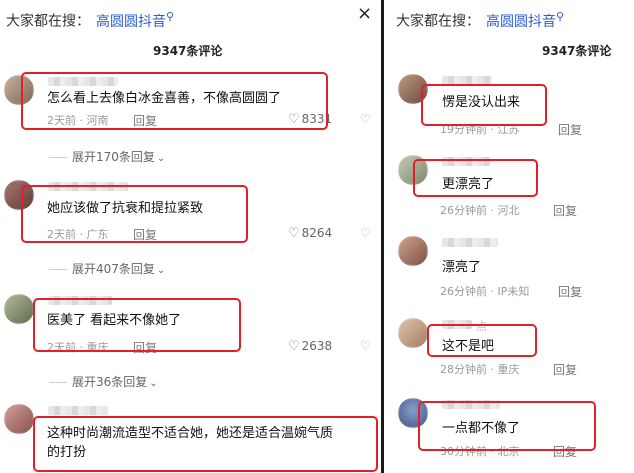  Describe the element at coordinates (317, 233) in the screenshot. I see `like-count: 8264` at that location.